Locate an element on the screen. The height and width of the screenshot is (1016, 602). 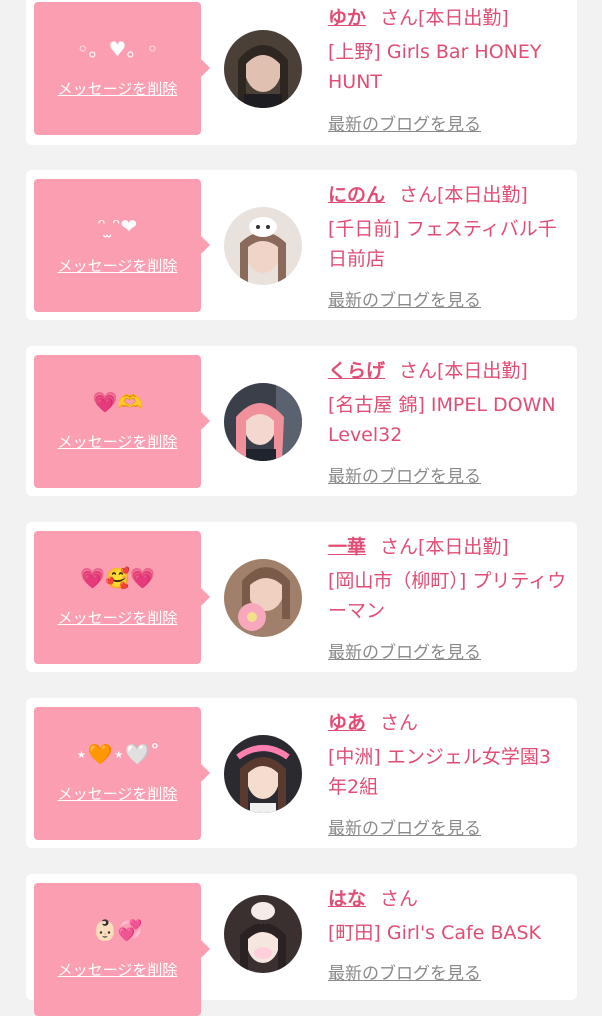
cast-info: 一華 さん[本日出勤] [岡山市（柳町）] プリティウーマン is located at coordinates (448, 580).